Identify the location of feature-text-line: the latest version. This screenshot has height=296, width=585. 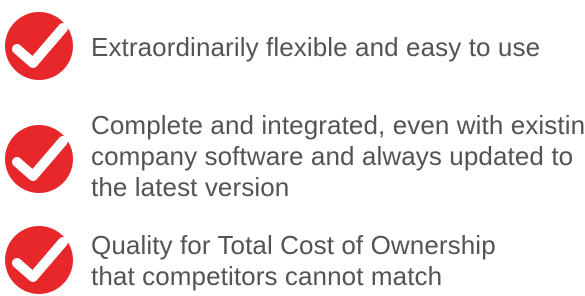
(190, 187).